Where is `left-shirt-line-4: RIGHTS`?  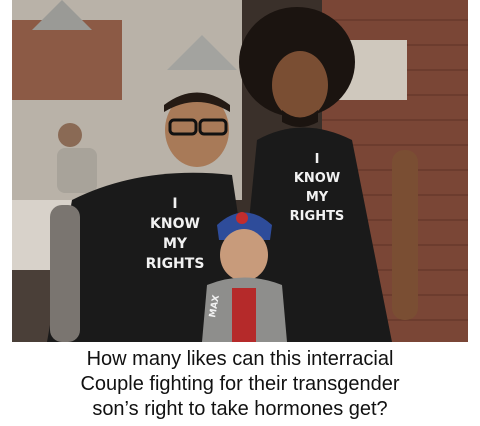 left-shirt-line-4: RIGHTS is located at coordinates (175, 264).